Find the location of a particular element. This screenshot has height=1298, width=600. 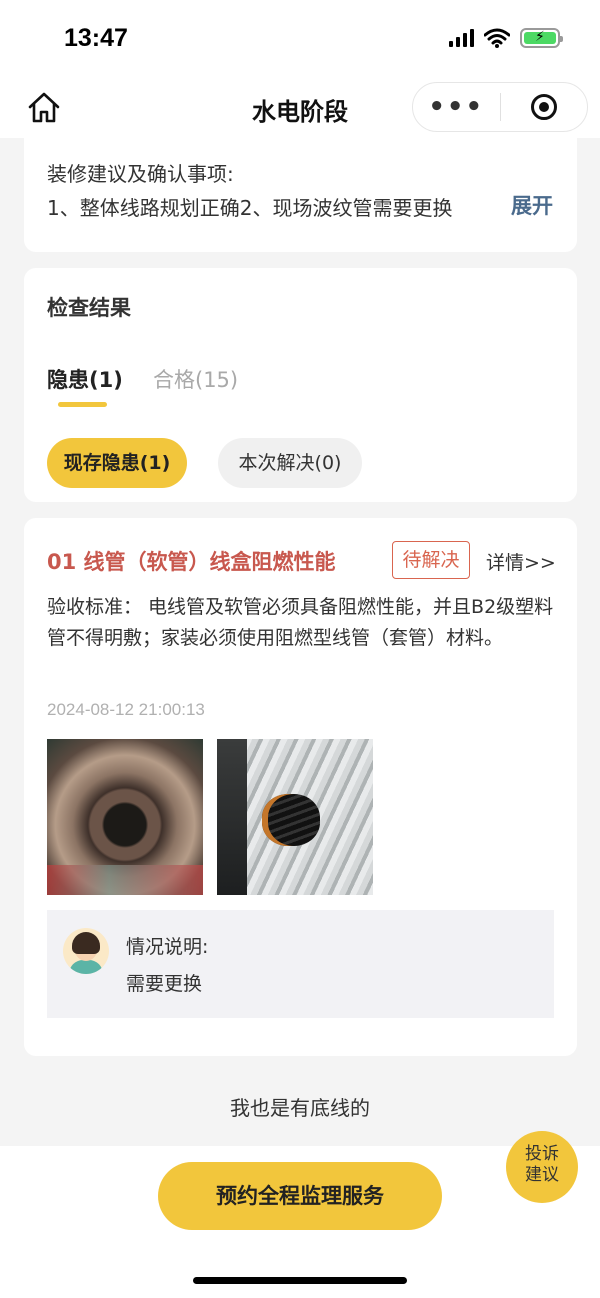

status-icons: ⚡ is located at coordinates (506, 38).